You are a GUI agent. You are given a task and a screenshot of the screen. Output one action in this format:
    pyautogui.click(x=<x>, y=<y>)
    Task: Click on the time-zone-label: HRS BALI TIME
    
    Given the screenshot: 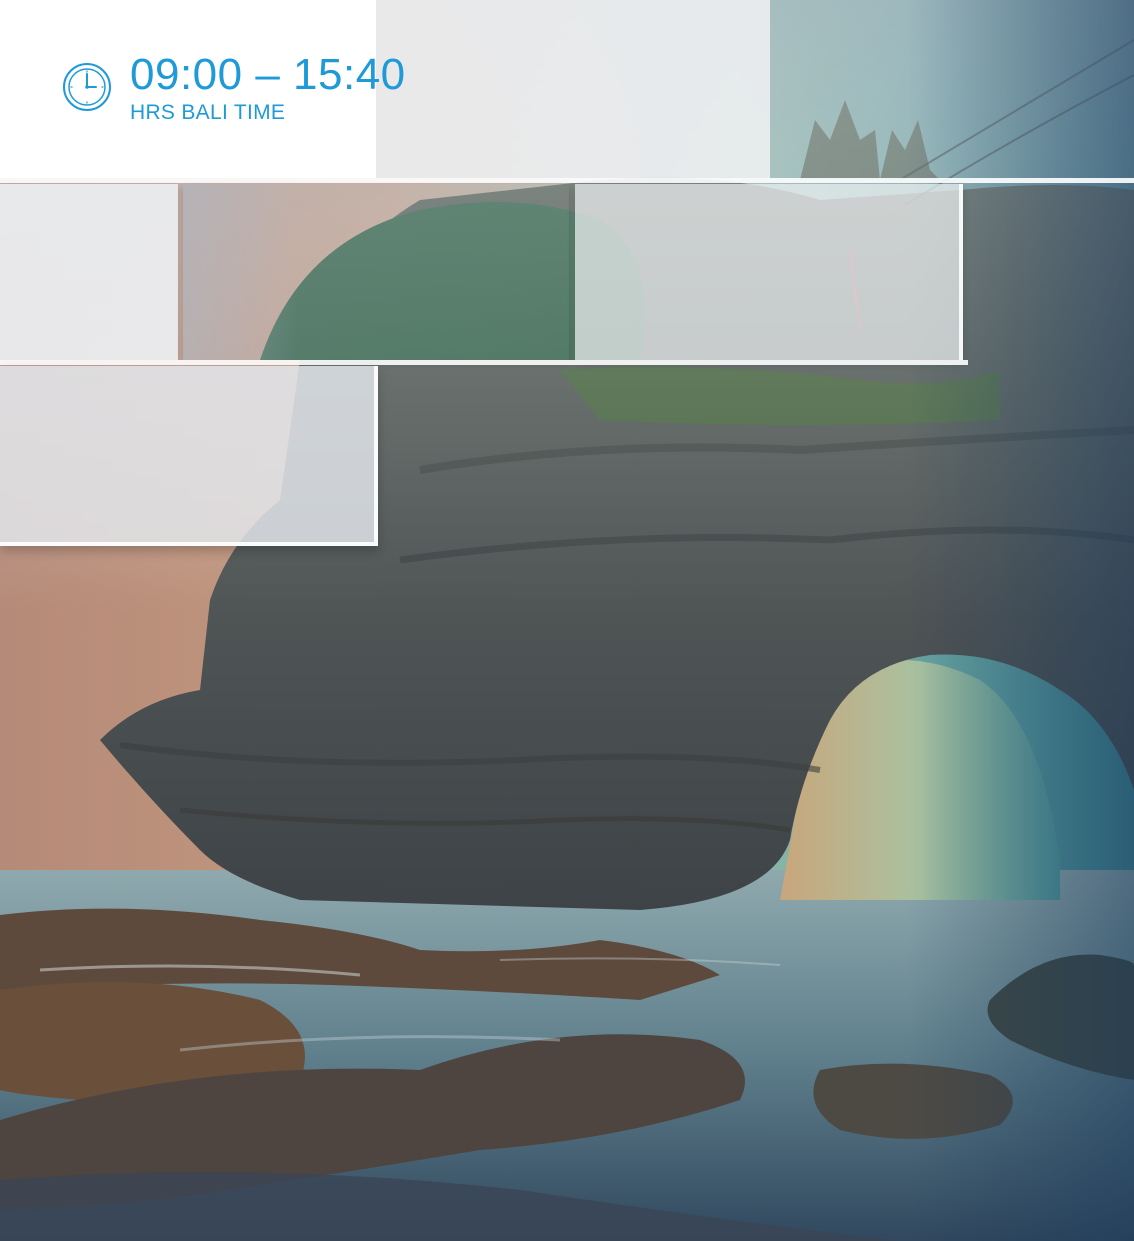 What is the action you would take?
    pyautogui.click(x=208, y=112)
    